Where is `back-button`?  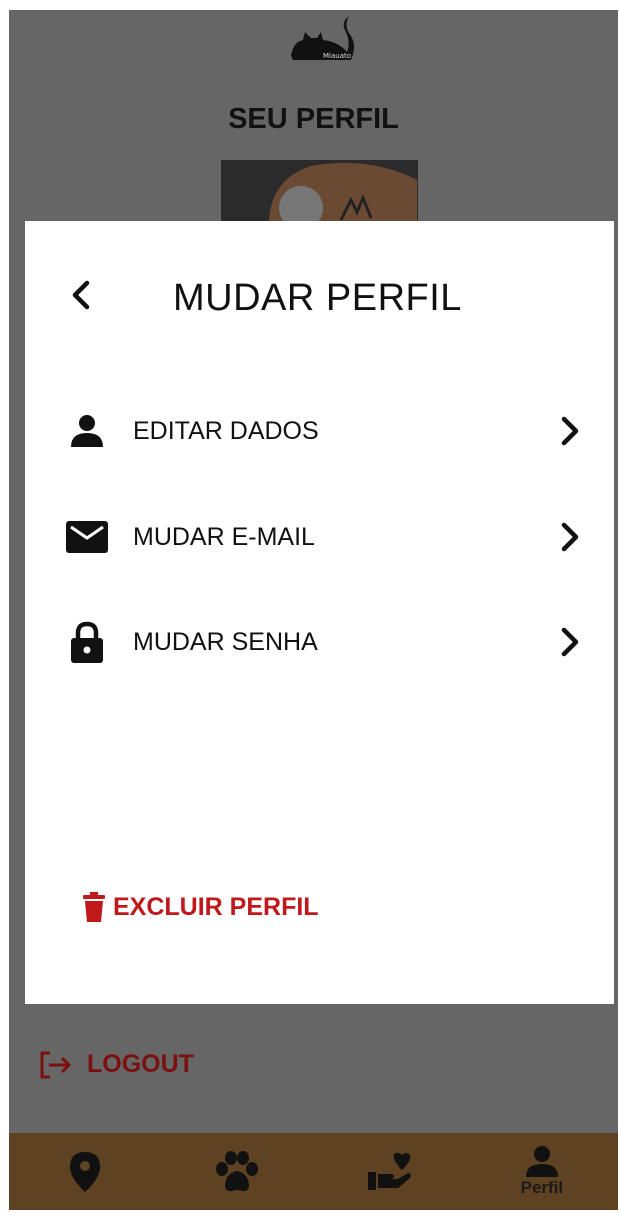 back-button is located at coordinates (83, 295).